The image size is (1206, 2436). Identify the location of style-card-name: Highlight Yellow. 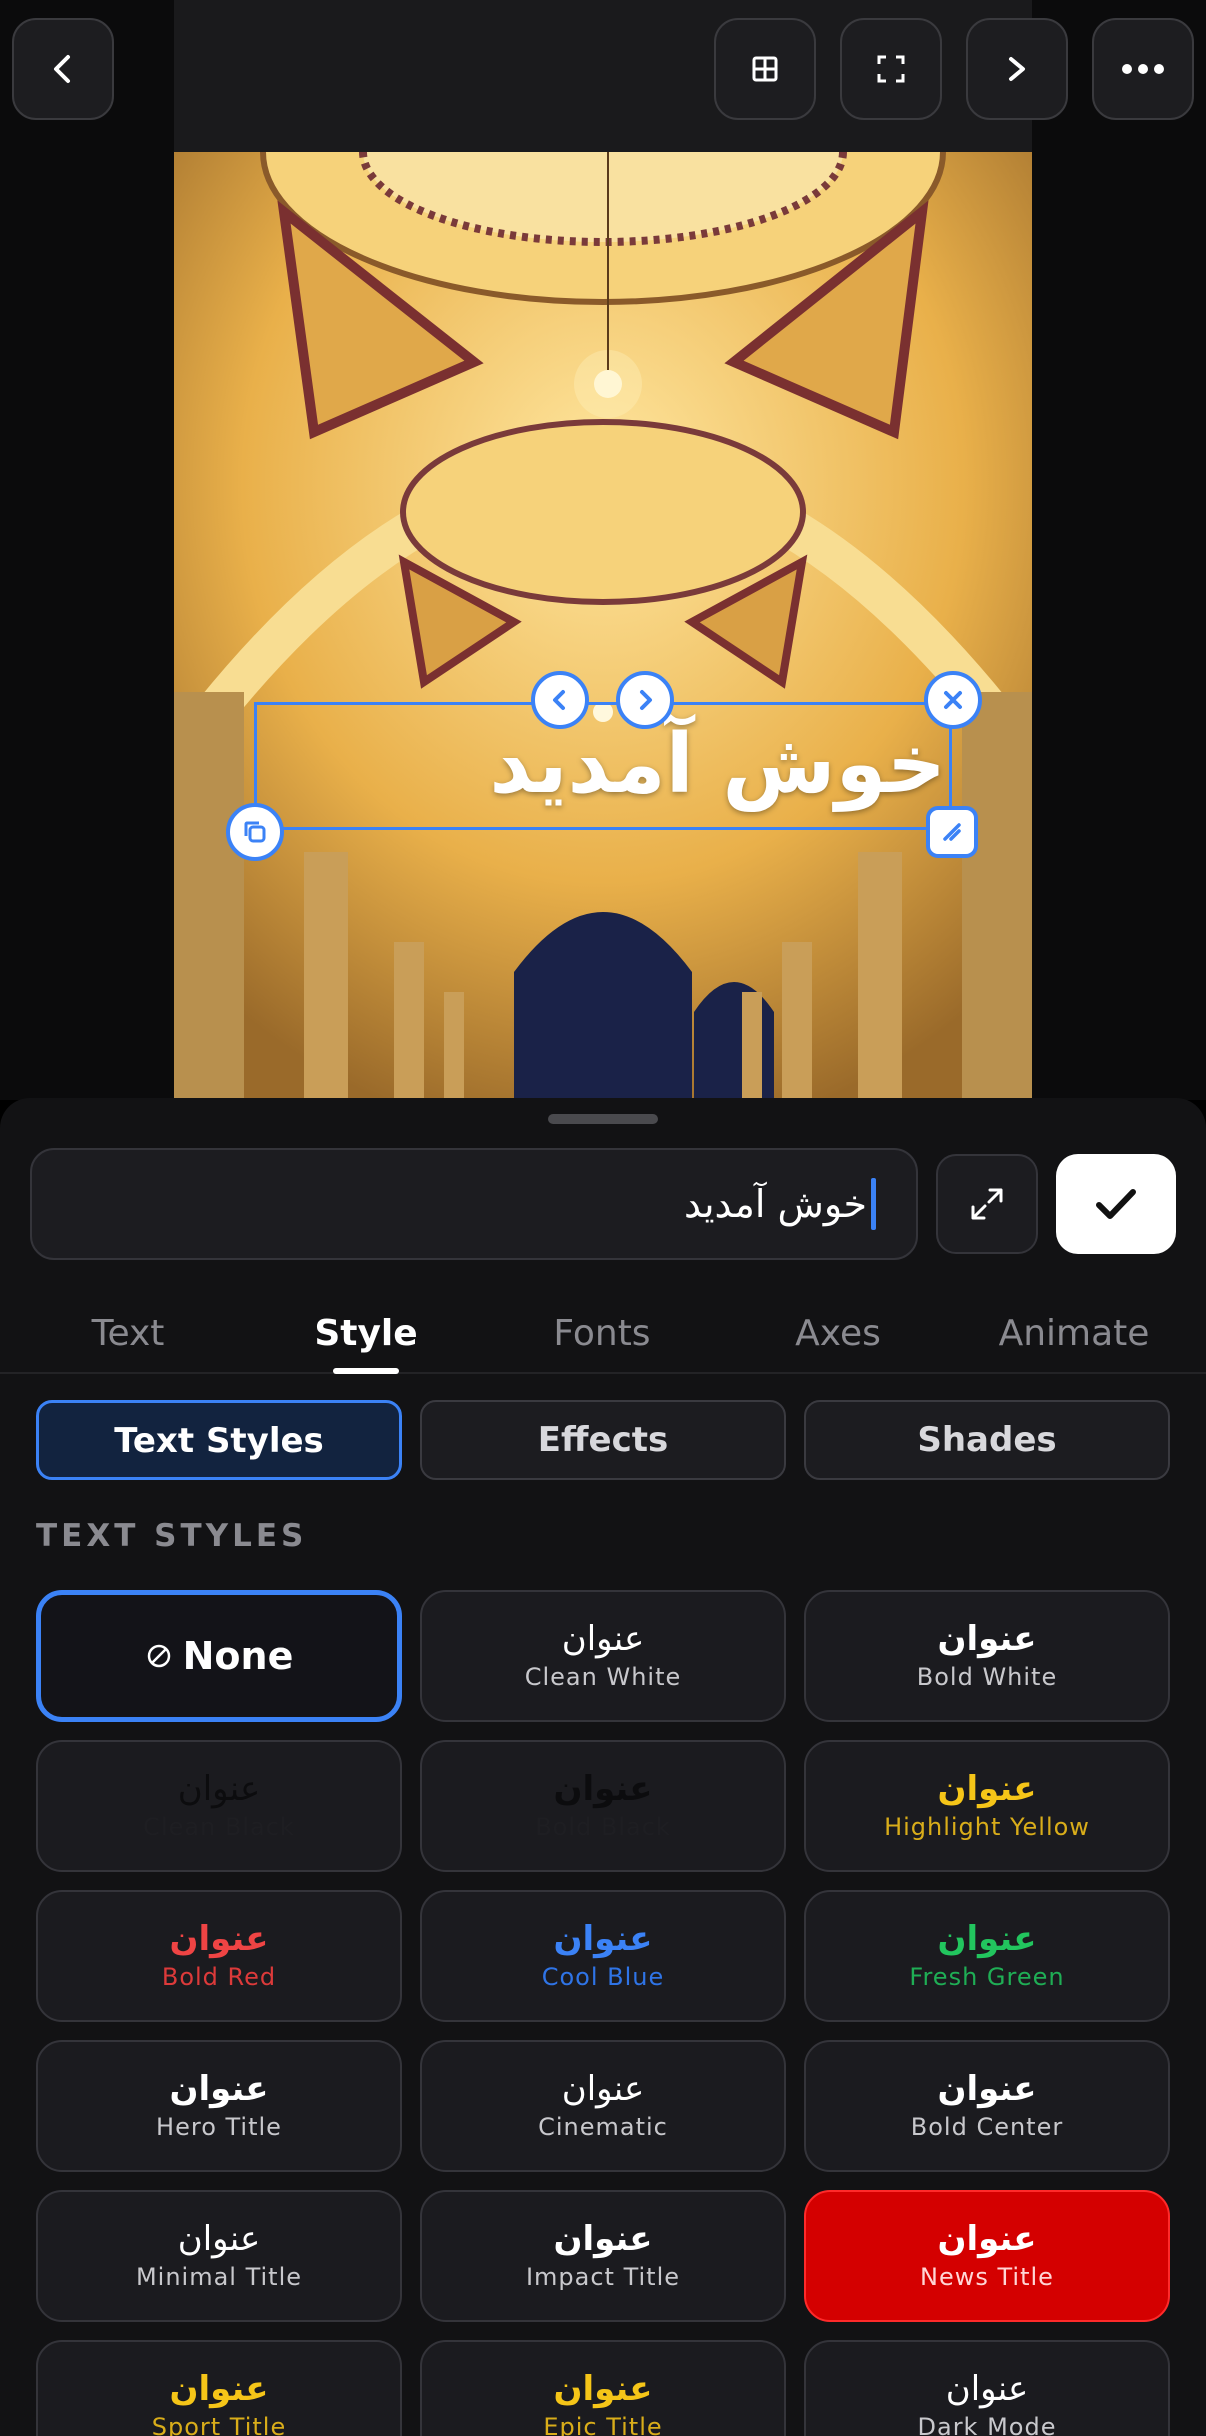
(987, 1827).